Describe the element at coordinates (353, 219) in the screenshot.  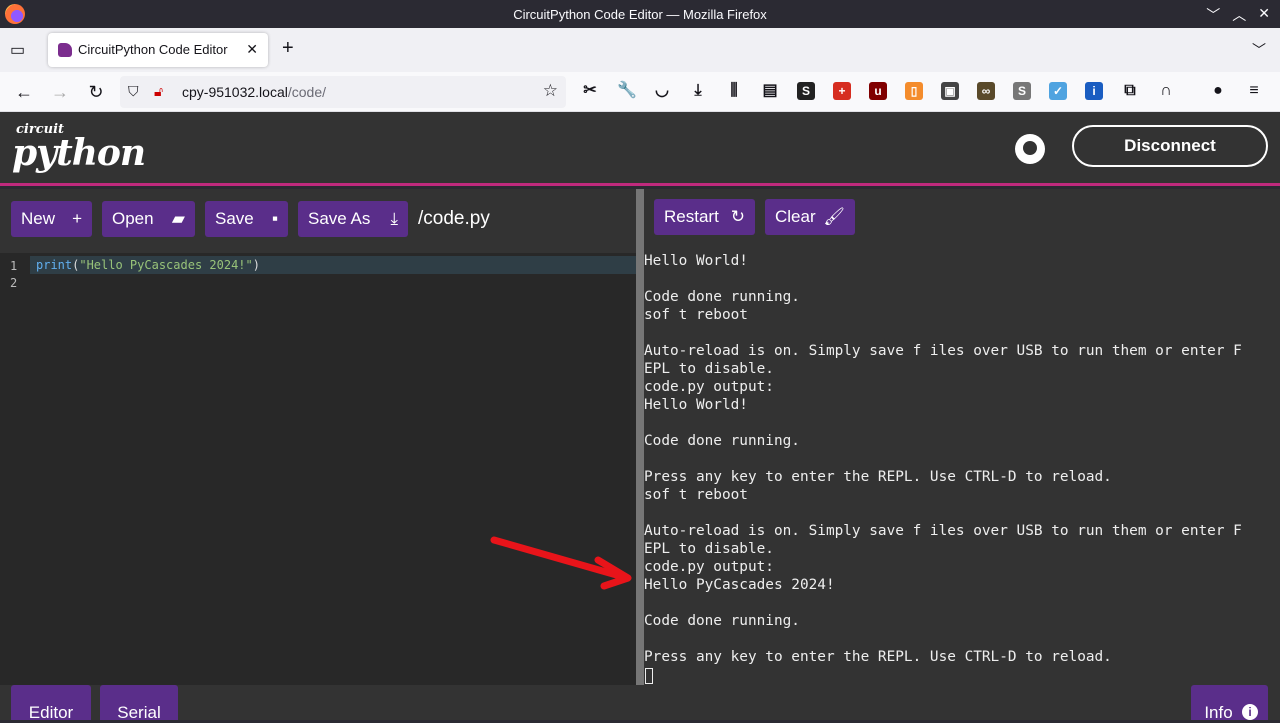
I see `save-as-button: Save As ⤓` at that location.